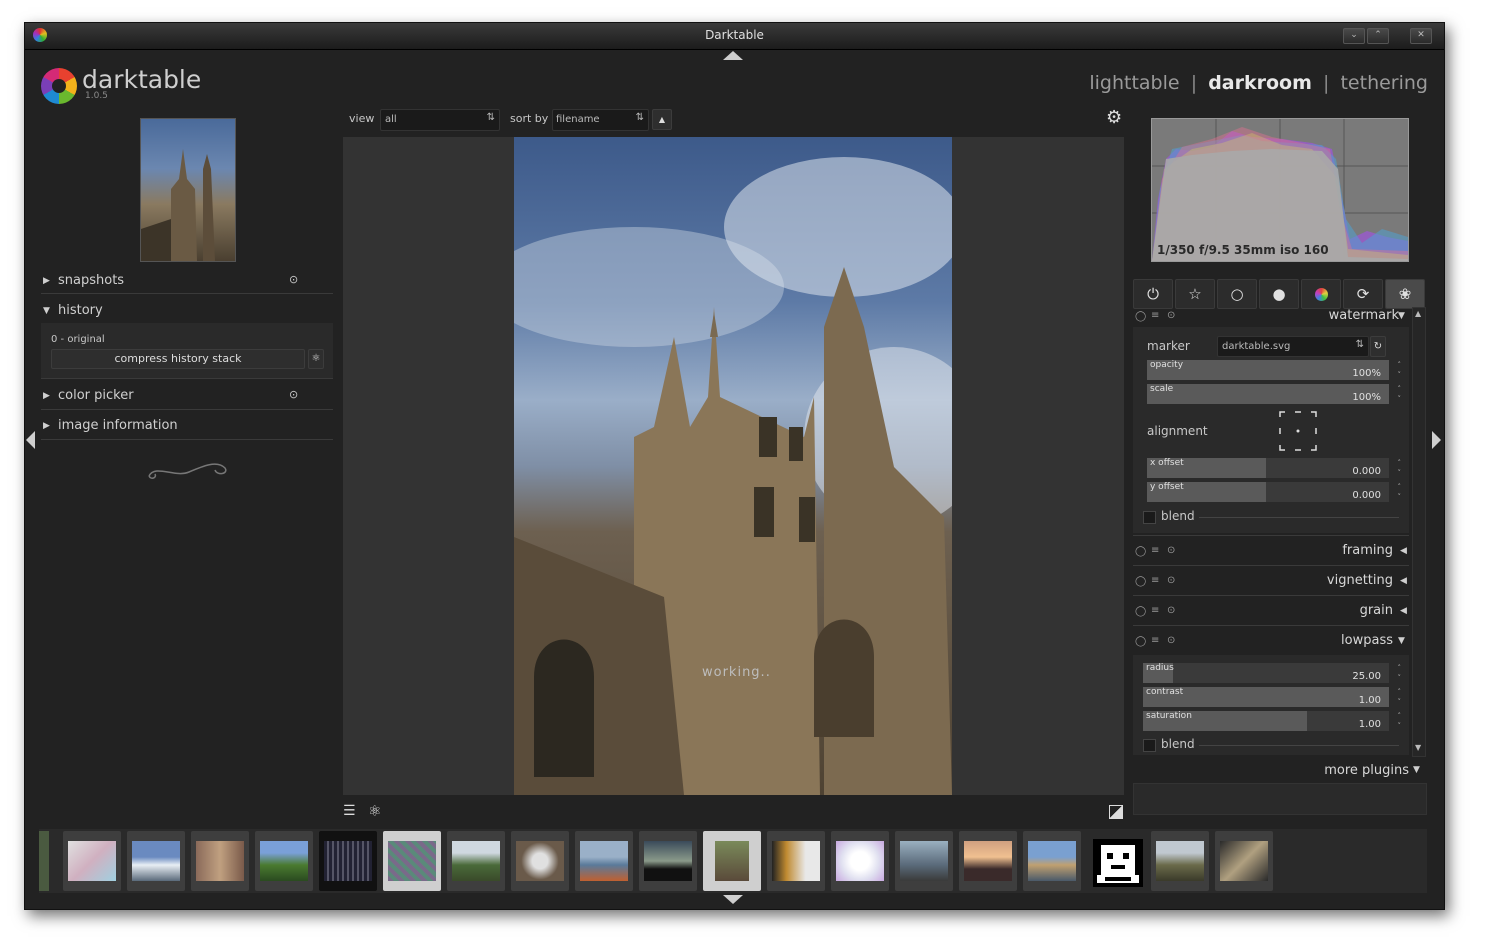  I want to click on saturation-slider: saturation 1.00 ˄ ˅, so click(1272, 721).